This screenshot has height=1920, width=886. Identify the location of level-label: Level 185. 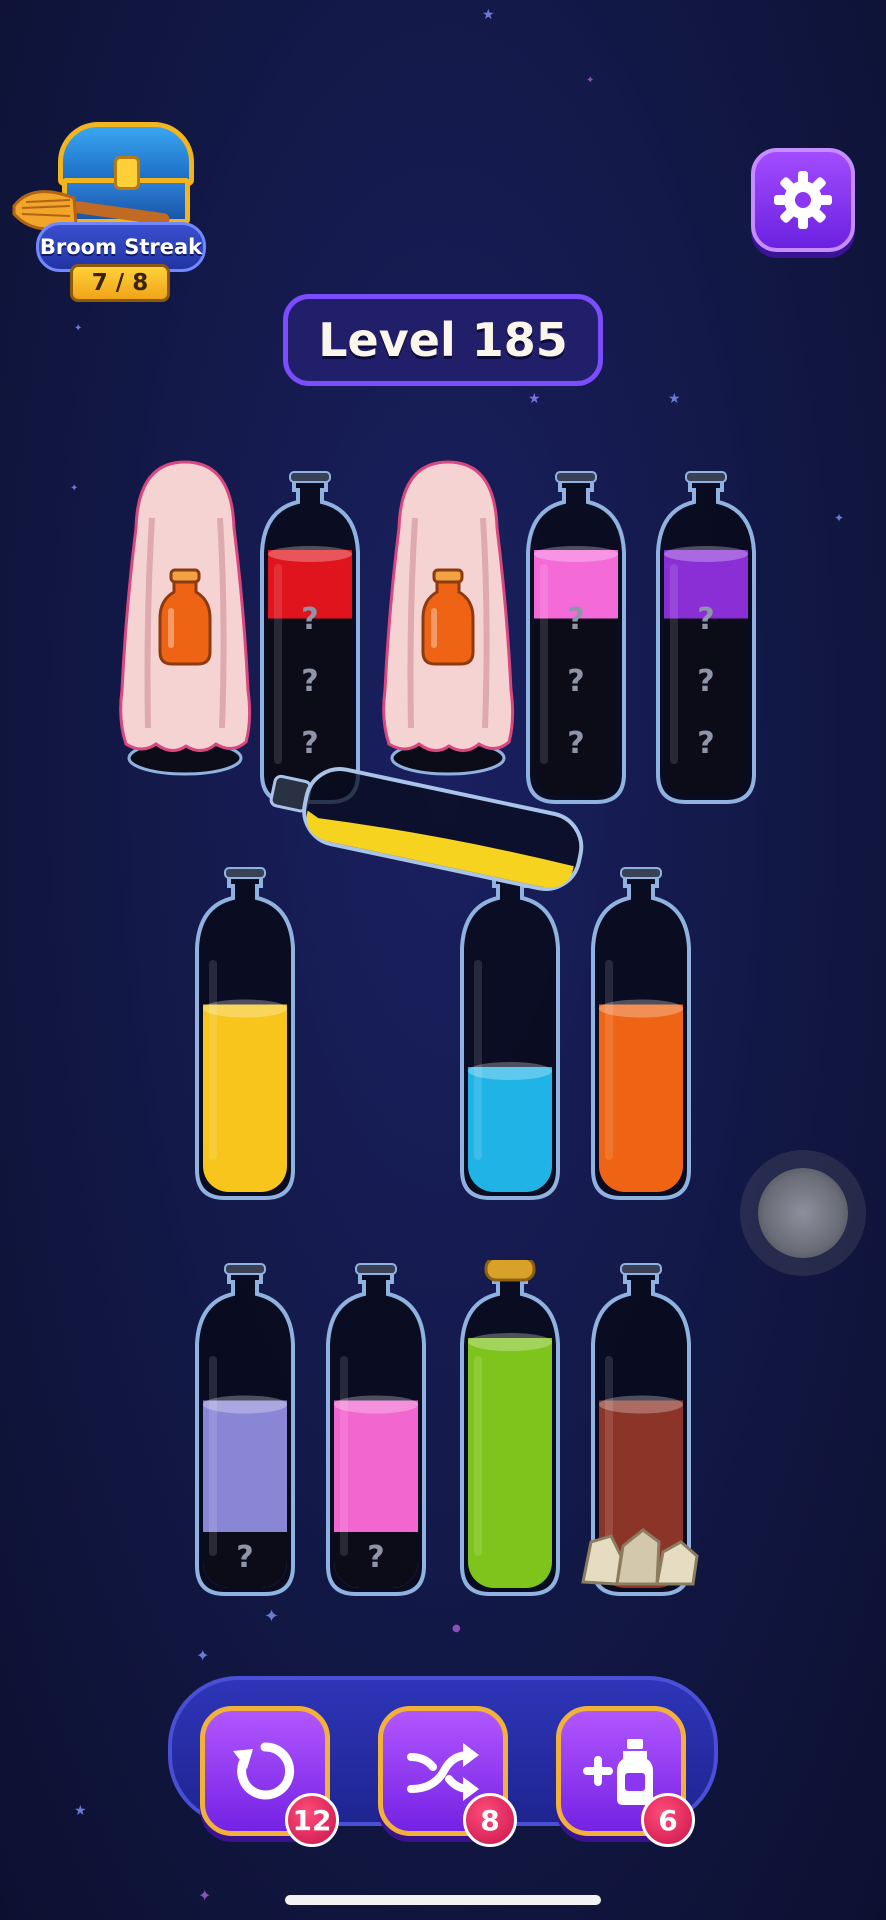
(443, 340).